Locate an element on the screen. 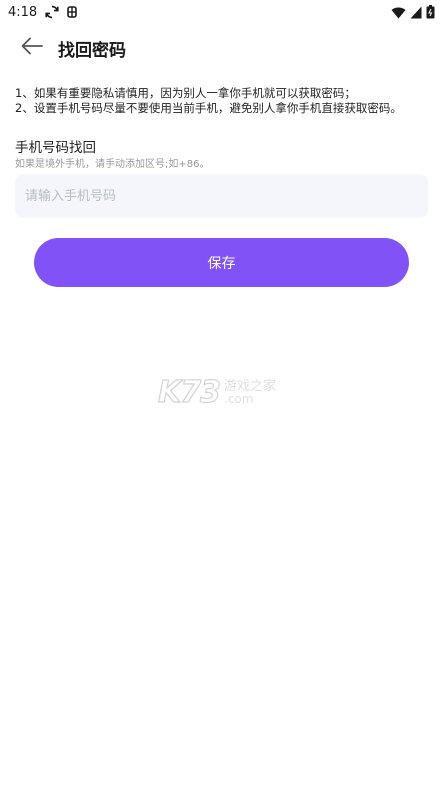 The width and height of the screenshot is (443, 786). watermark-k73: K73 is located at coordinates (189, 392).